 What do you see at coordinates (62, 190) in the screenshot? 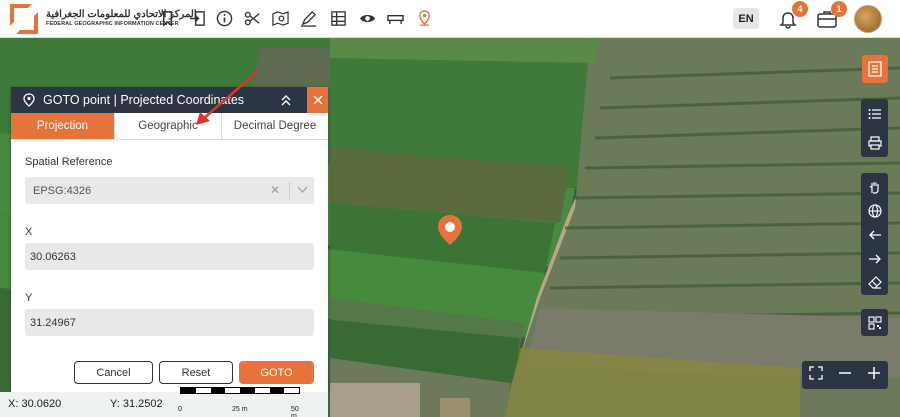
I see `spatial-reference-value: EPSG:4326` at bounding box center [62, 190].